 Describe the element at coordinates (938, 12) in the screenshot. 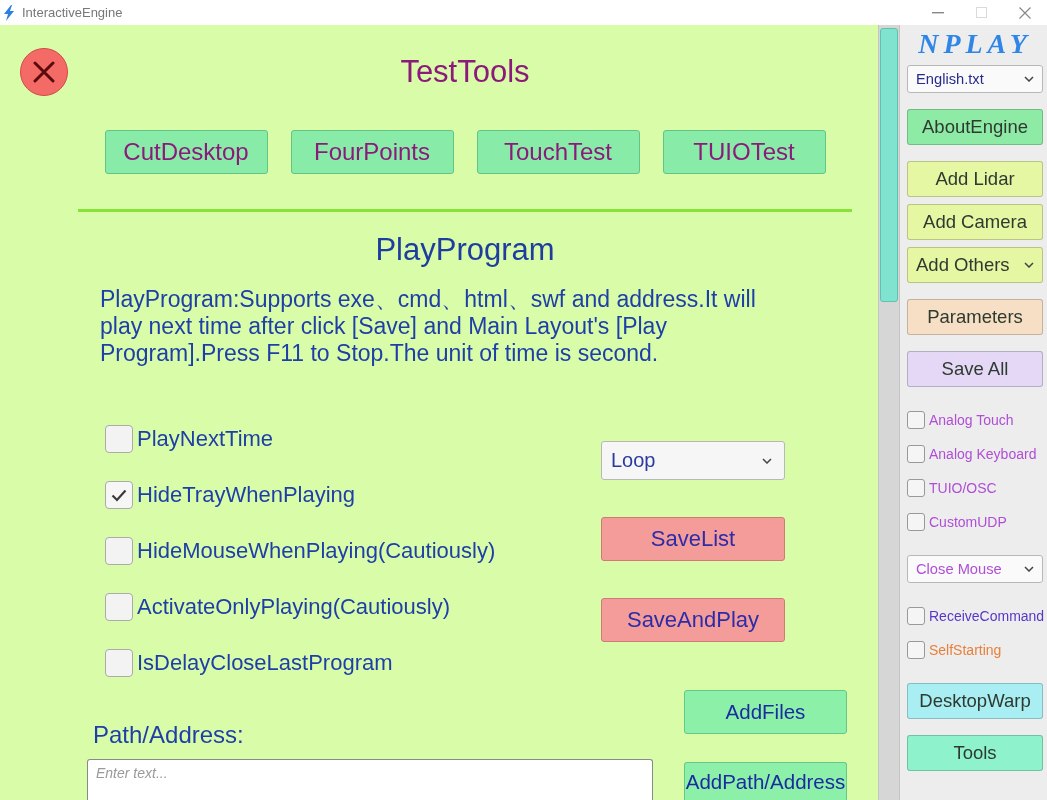

I see `minimize-icon` at that location.